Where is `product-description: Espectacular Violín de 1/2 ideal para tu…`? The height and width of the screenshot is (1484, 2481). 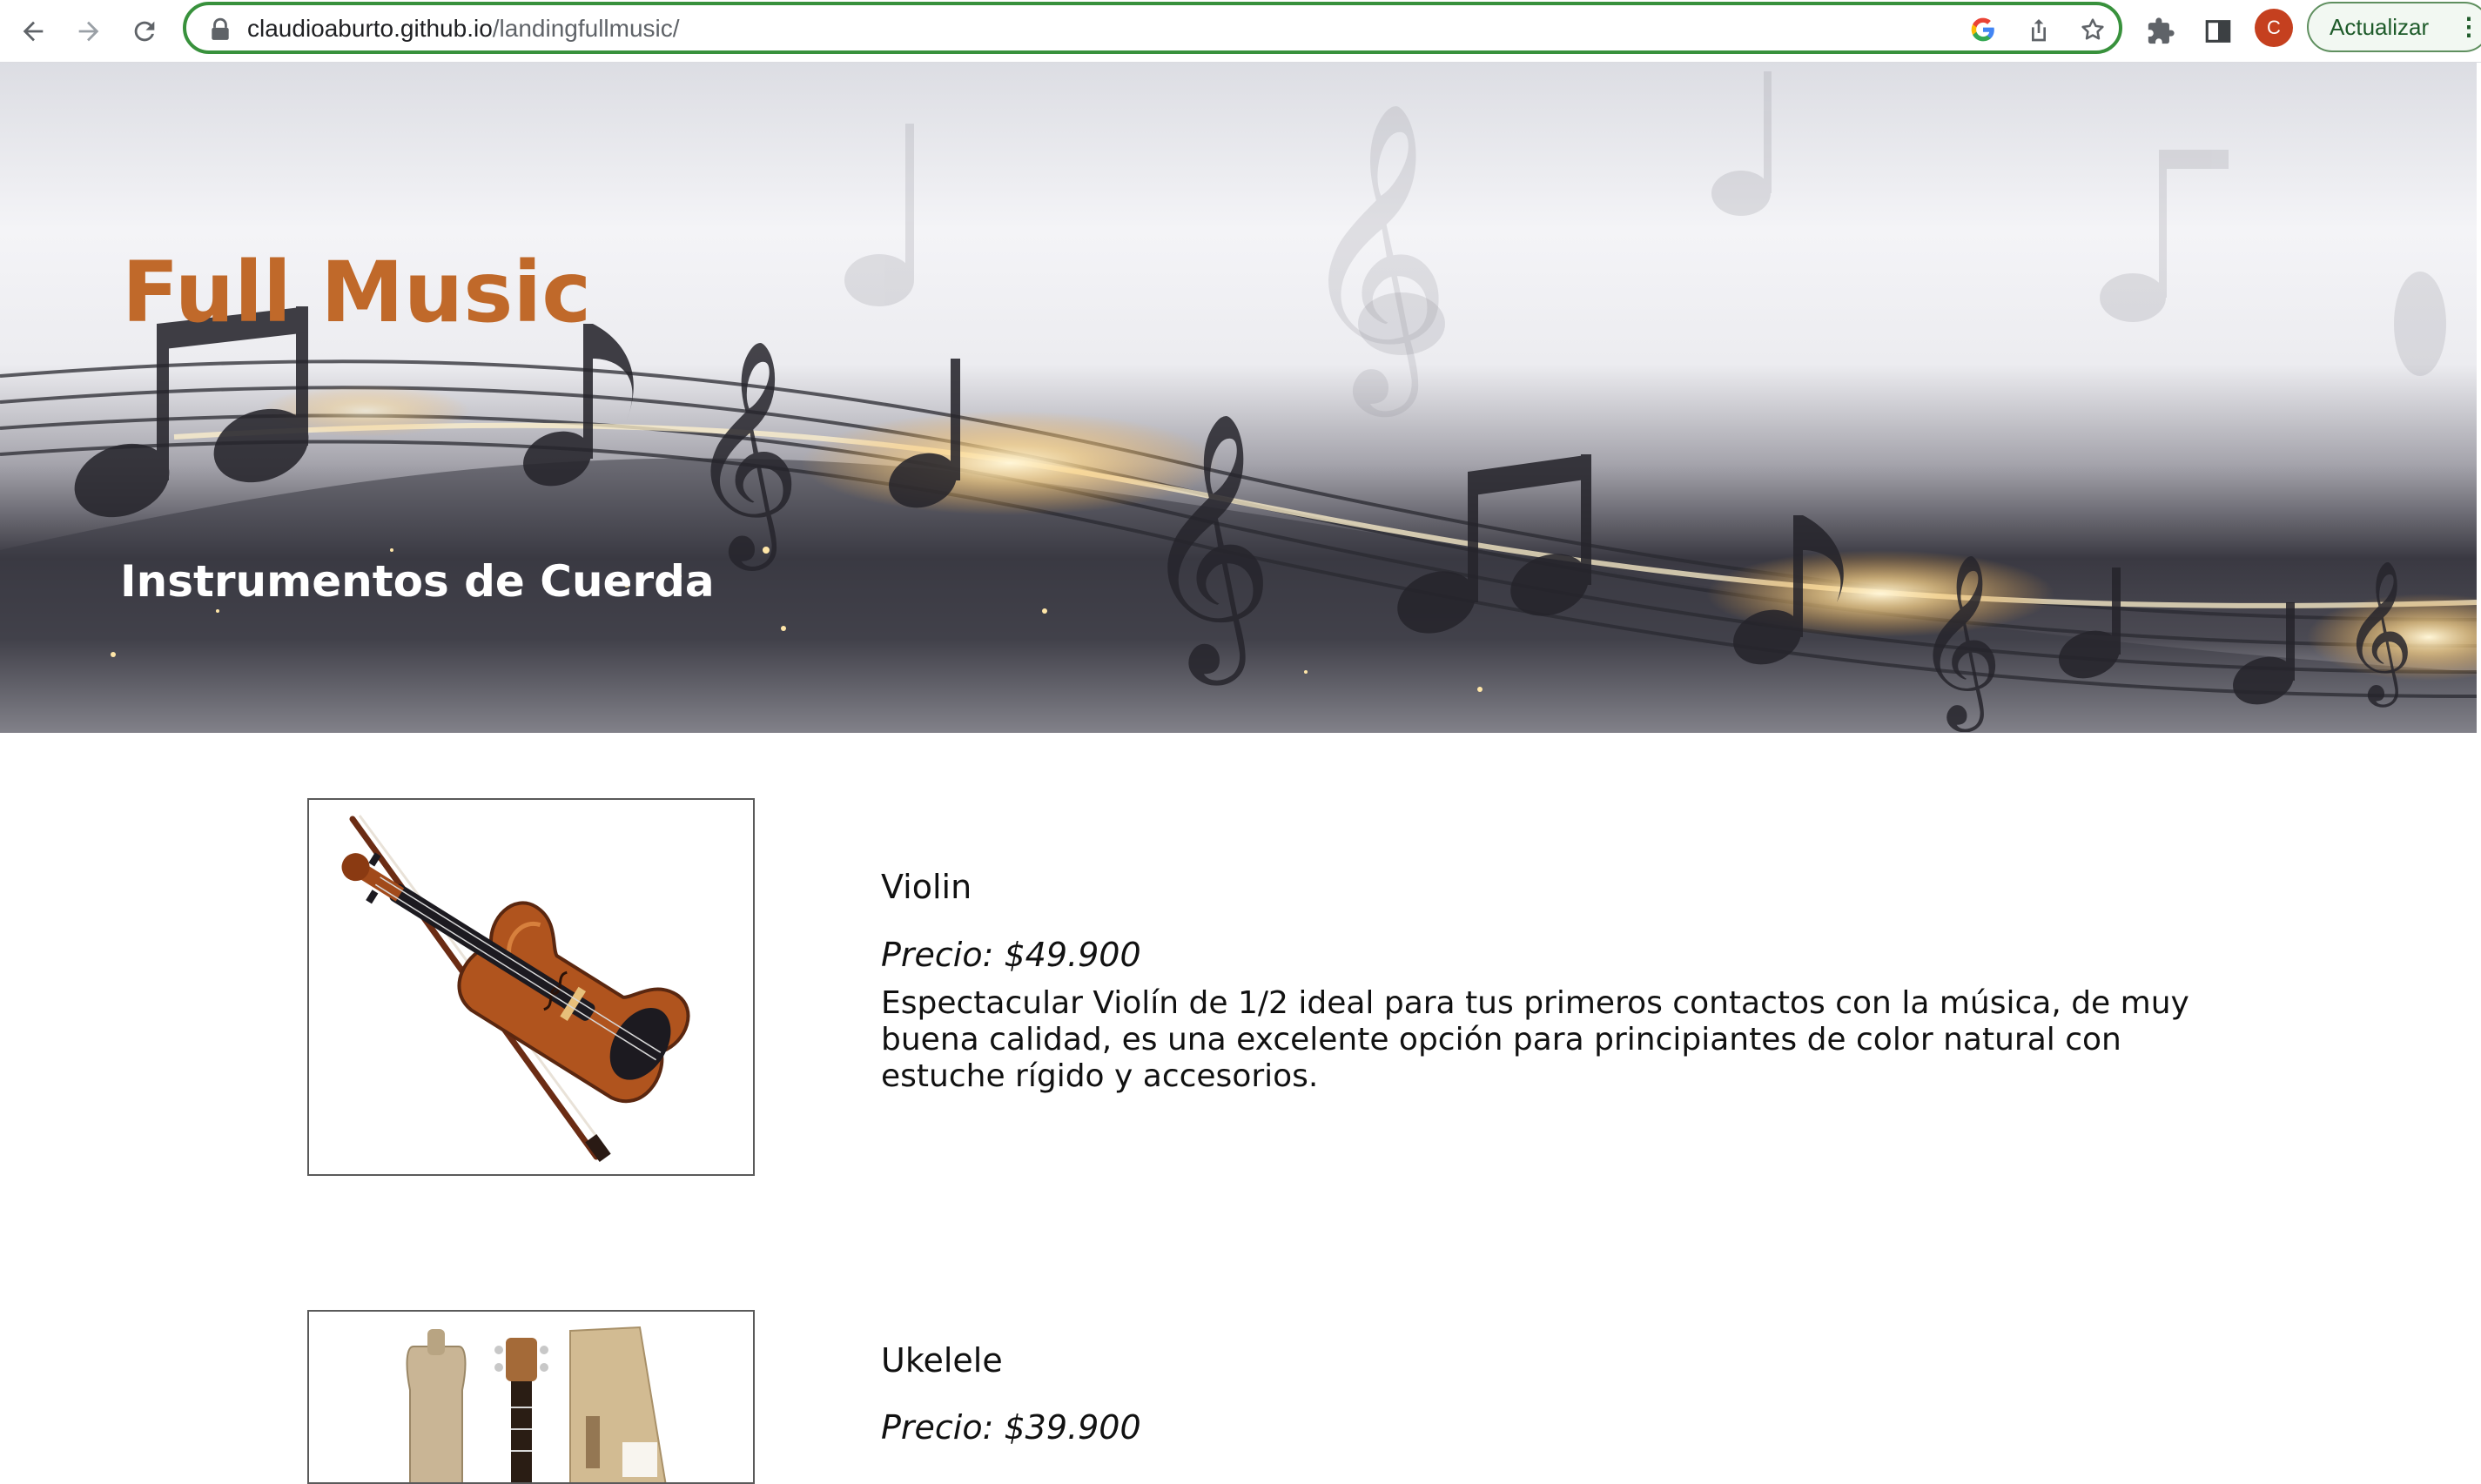 product-description: Espectacular Violín de 1/2 ideal para tu… is located at coordinates (1535, 1039).